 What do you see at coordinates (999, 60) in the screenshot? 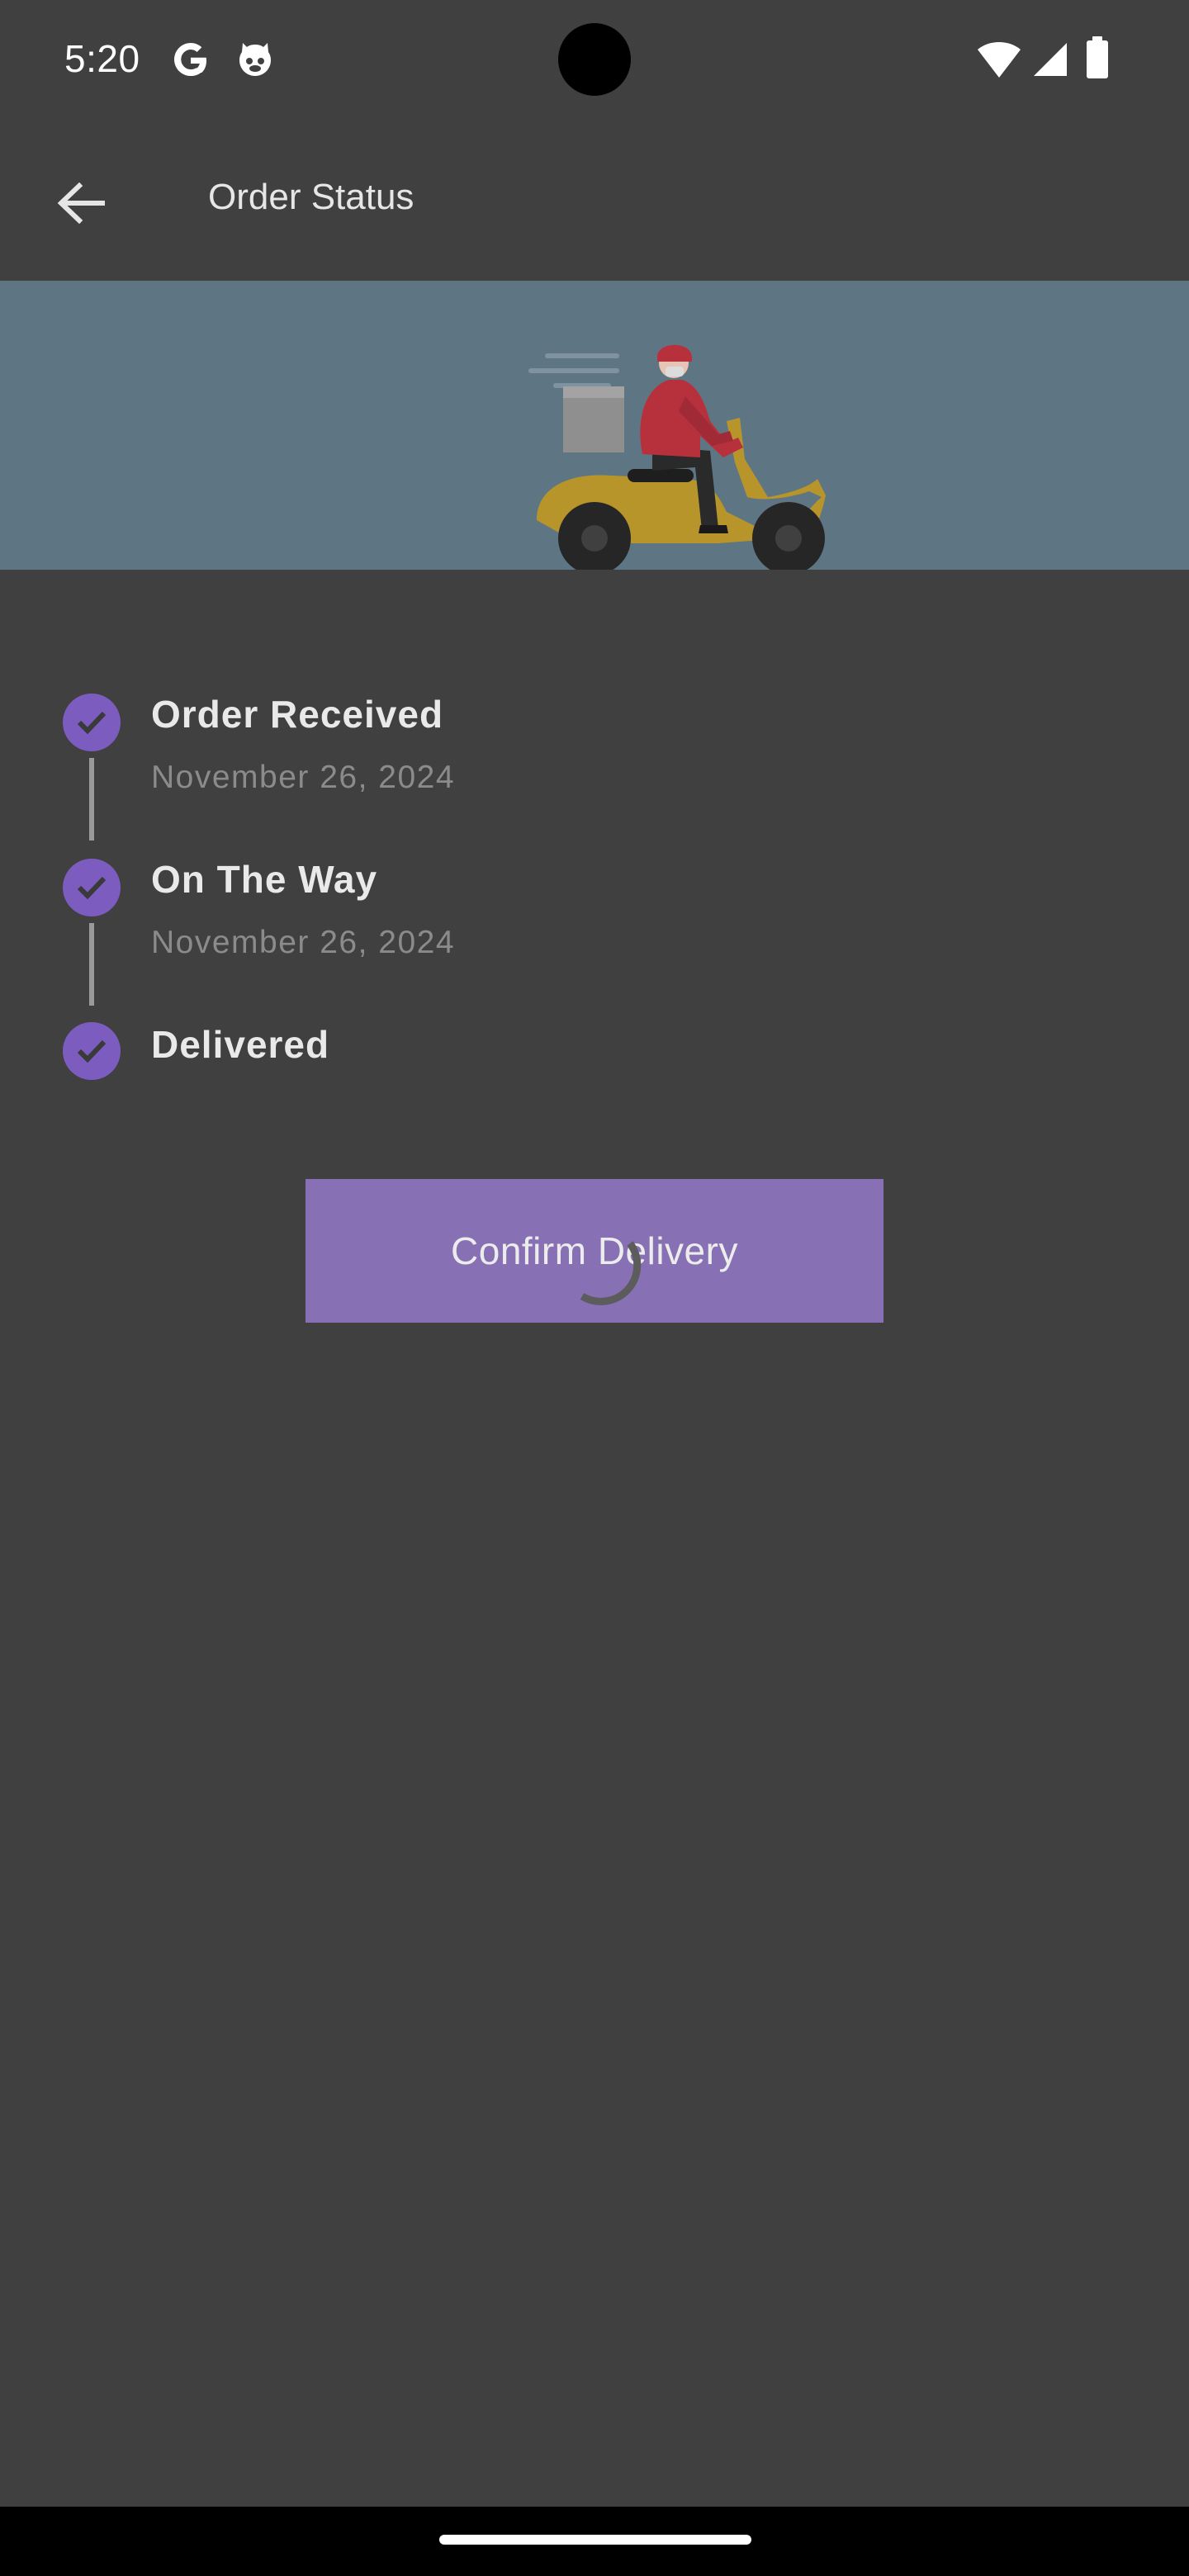
I see `wifi-icon` at bounding box center [999, 60].